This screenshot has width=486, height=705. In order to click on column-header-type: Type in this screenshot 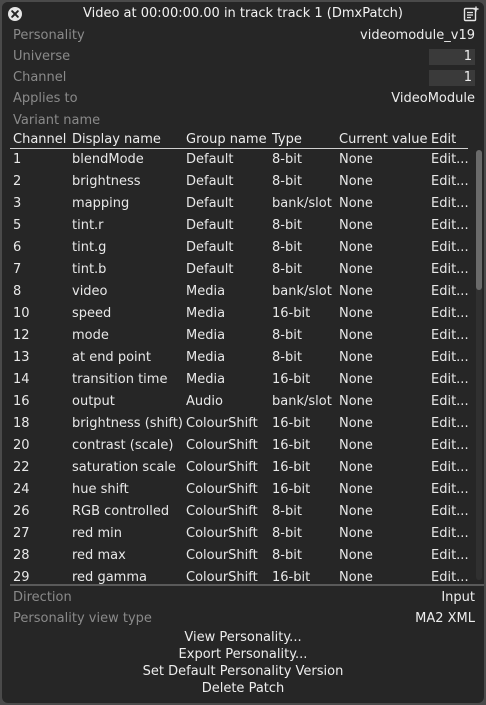, I will do `click(306, 140)`.